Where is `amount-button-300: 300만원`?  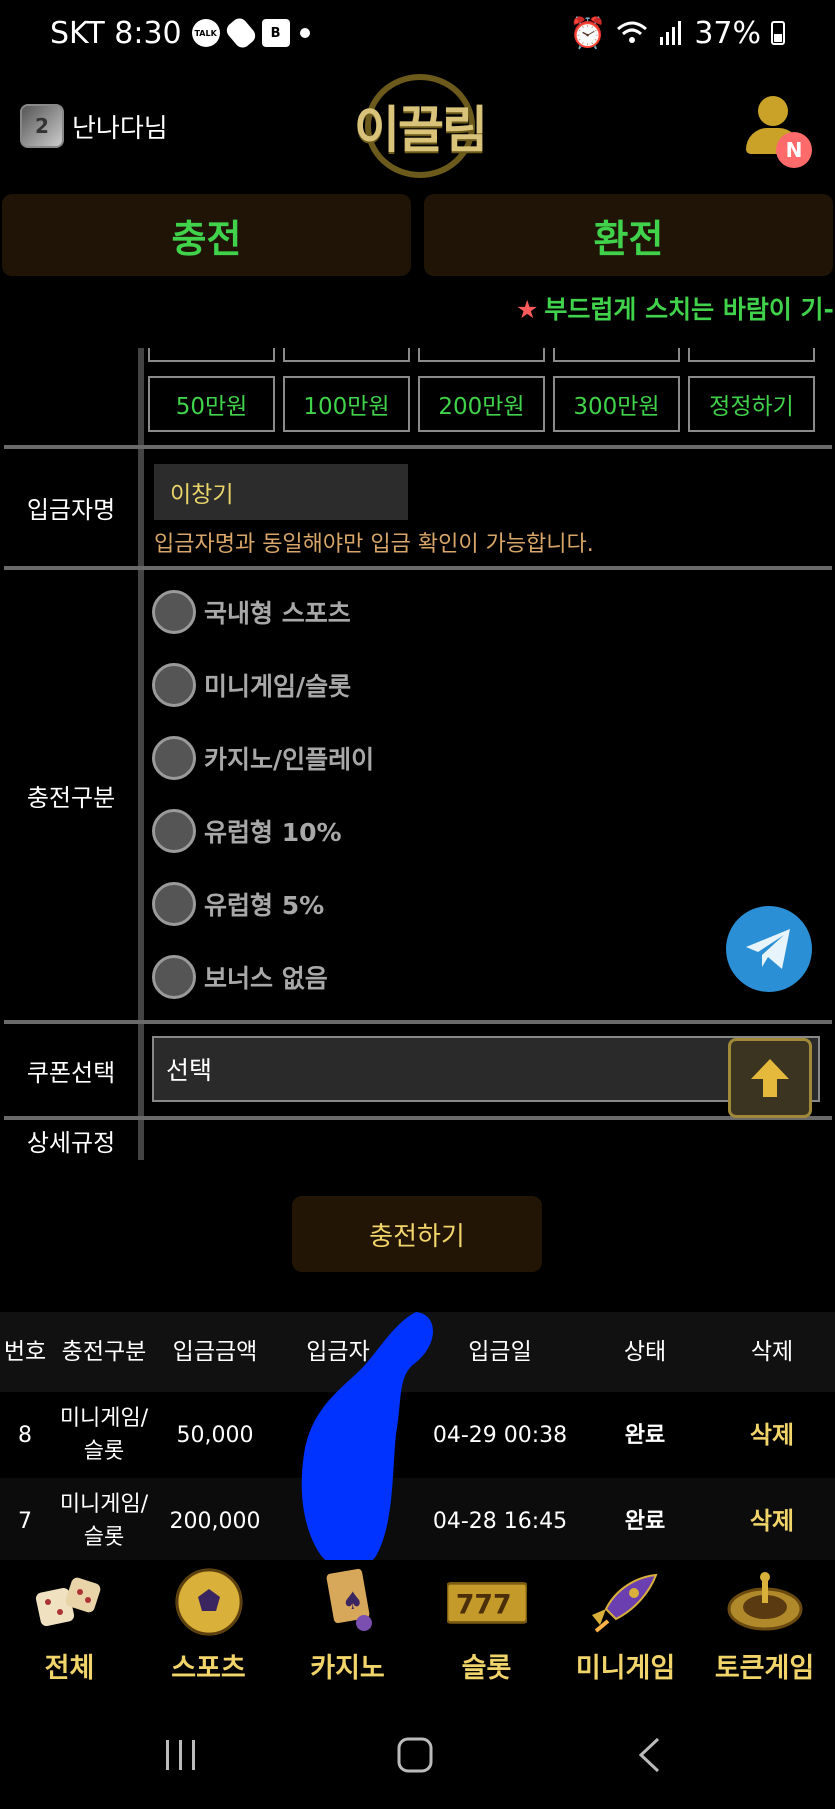
amount-button-300: 300만원 is located at coordinates (616, 404).